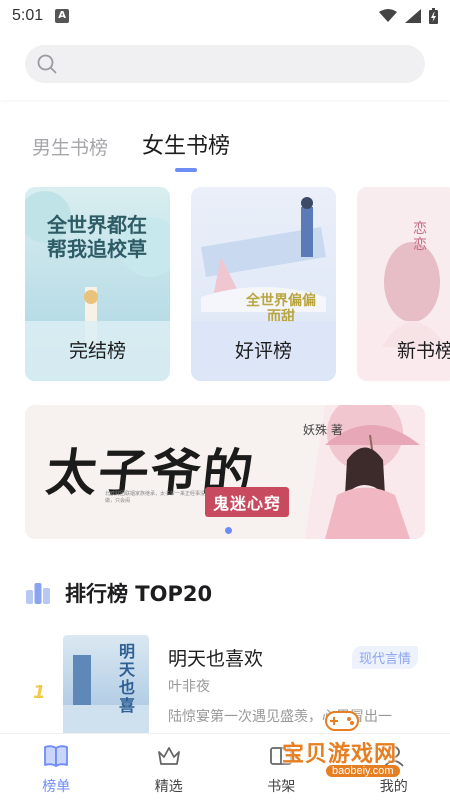 The width and height of the screenshot is (450, 800). Describe the element at coordinates (186, 170) in the screenshot. I see `tab-active-indicator` at that location.